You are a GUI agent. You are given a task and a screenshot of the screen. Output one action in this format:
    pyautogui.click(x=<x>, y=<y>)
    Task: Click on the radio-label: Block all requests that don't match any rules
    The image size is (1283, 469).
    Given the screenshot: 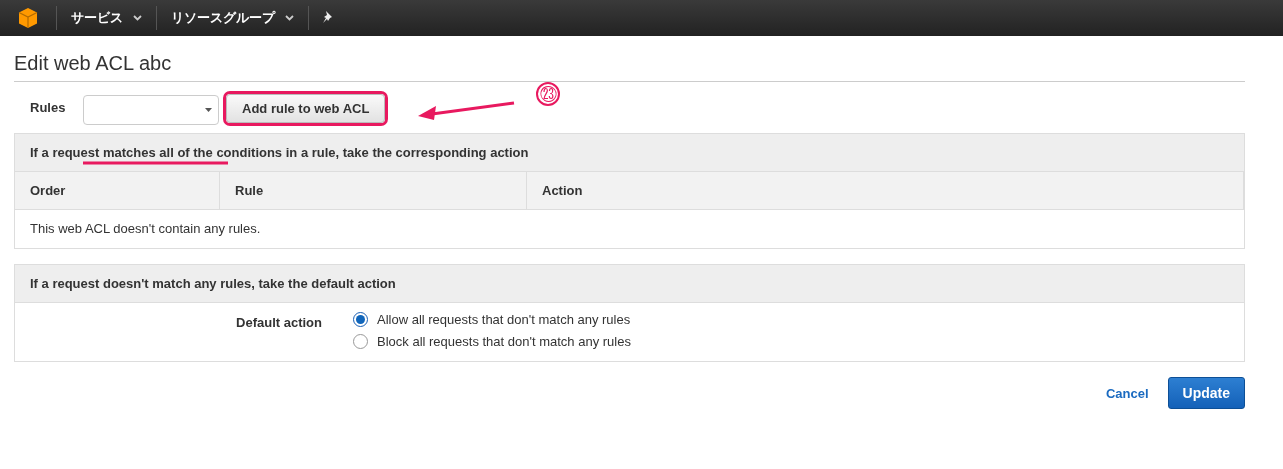 What is the action you would take?
    pyautogui.click(x=504, y=341)
    